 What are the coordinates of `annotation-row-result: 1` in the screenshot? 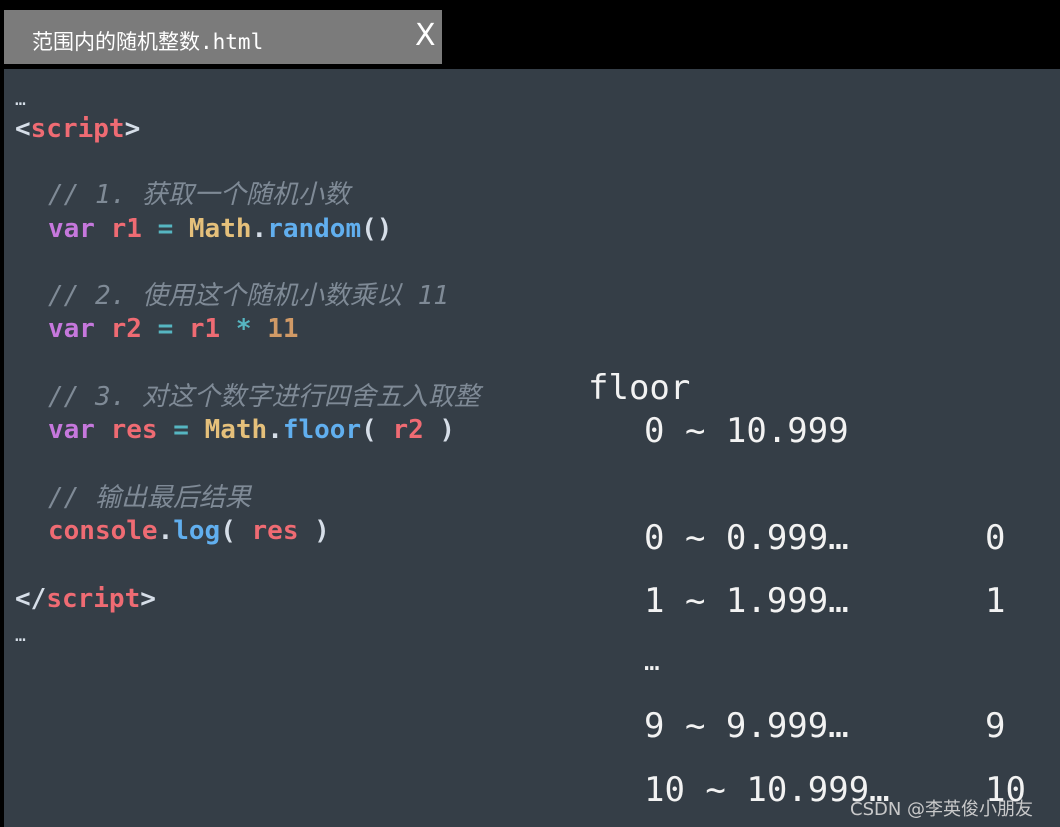 It's located at (995, 601).